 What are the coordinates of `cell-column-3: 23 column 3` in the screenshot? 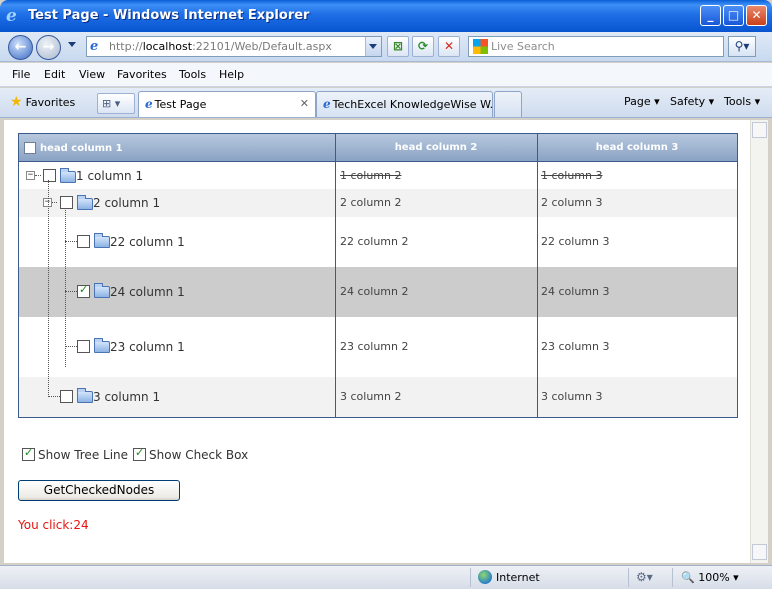 It's located at (575, 346).